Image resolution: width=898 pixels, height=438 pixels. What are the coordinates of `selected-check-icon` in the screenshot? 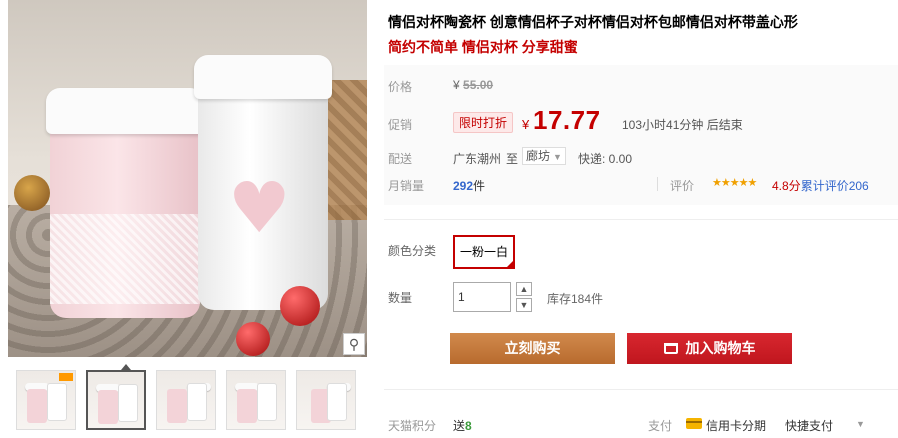 It's located at (510, 264).